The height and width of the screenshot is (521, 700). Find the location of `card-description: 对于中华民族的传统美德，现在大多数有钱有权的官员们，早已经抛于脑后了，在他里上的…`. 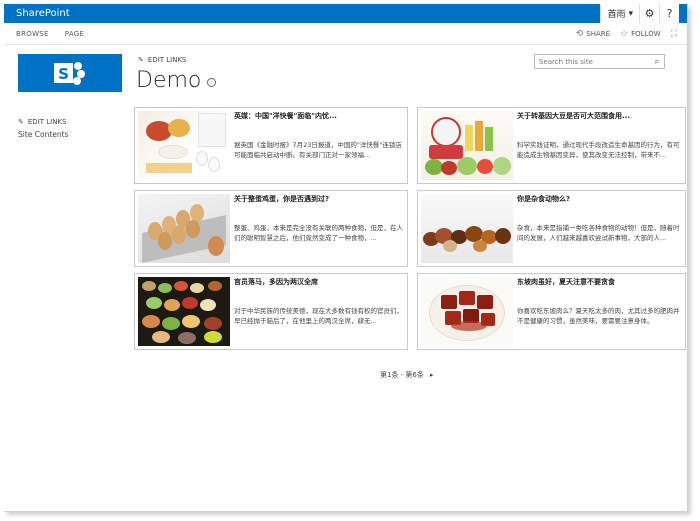

card-description: 对于中华民族的传统美德，现在大多数有钱有权的官员们，早已经抛于脑后了，在他里上的… is located at coordinates (318, 316).